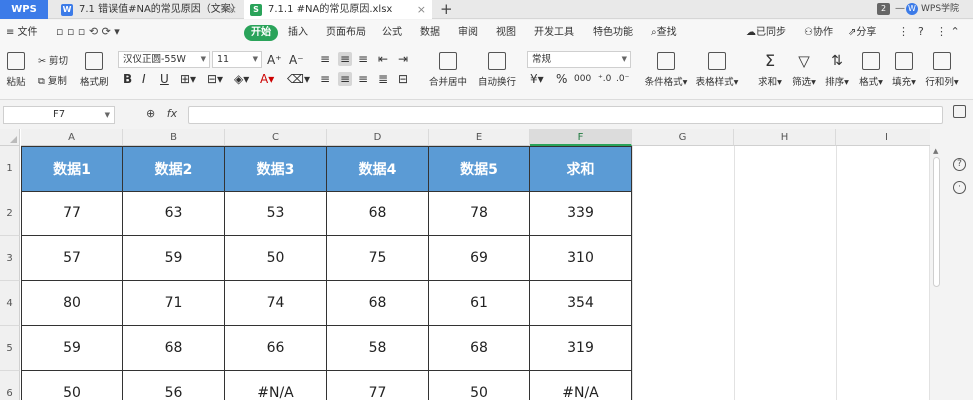 The height and width of the screenshot is (400, 973). What do you see at coordinates (345, 79) in the screenshot?
I see `align-center-icon: ≡` at bounding box center [345, 79].